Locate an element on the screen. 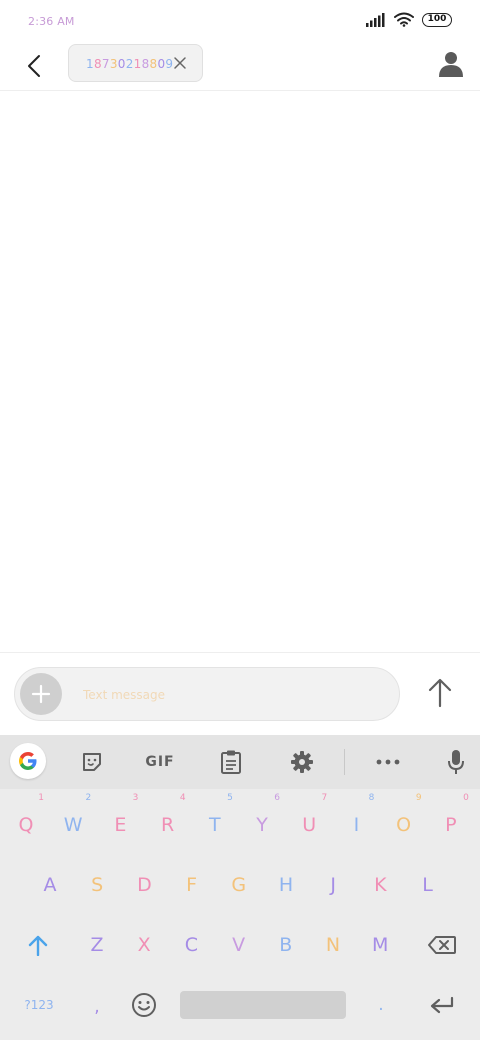 This screenshot has height=1040, width=480. key-y: Y6 is located at coordinates (262, 818).